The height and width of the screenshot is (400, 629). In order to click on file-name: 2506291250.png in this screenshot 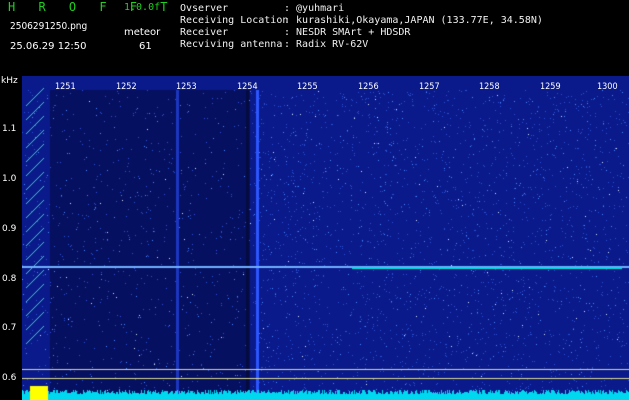, I will do `click(49, 26)`.